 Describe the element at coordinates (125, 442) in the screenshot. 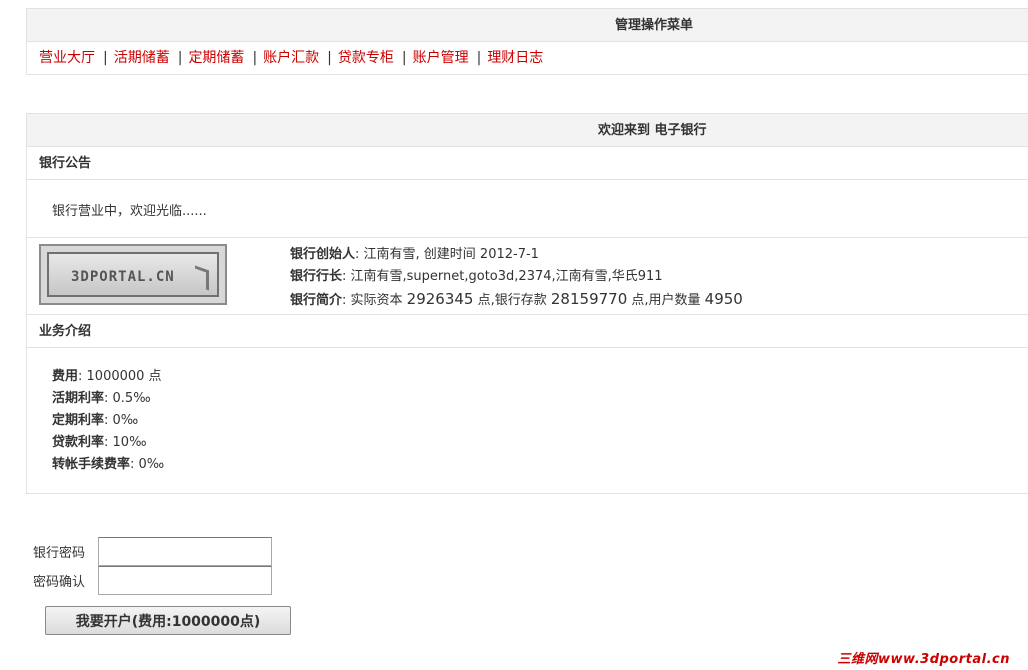

I see `loan-rate-value: : 10‰` at that location.